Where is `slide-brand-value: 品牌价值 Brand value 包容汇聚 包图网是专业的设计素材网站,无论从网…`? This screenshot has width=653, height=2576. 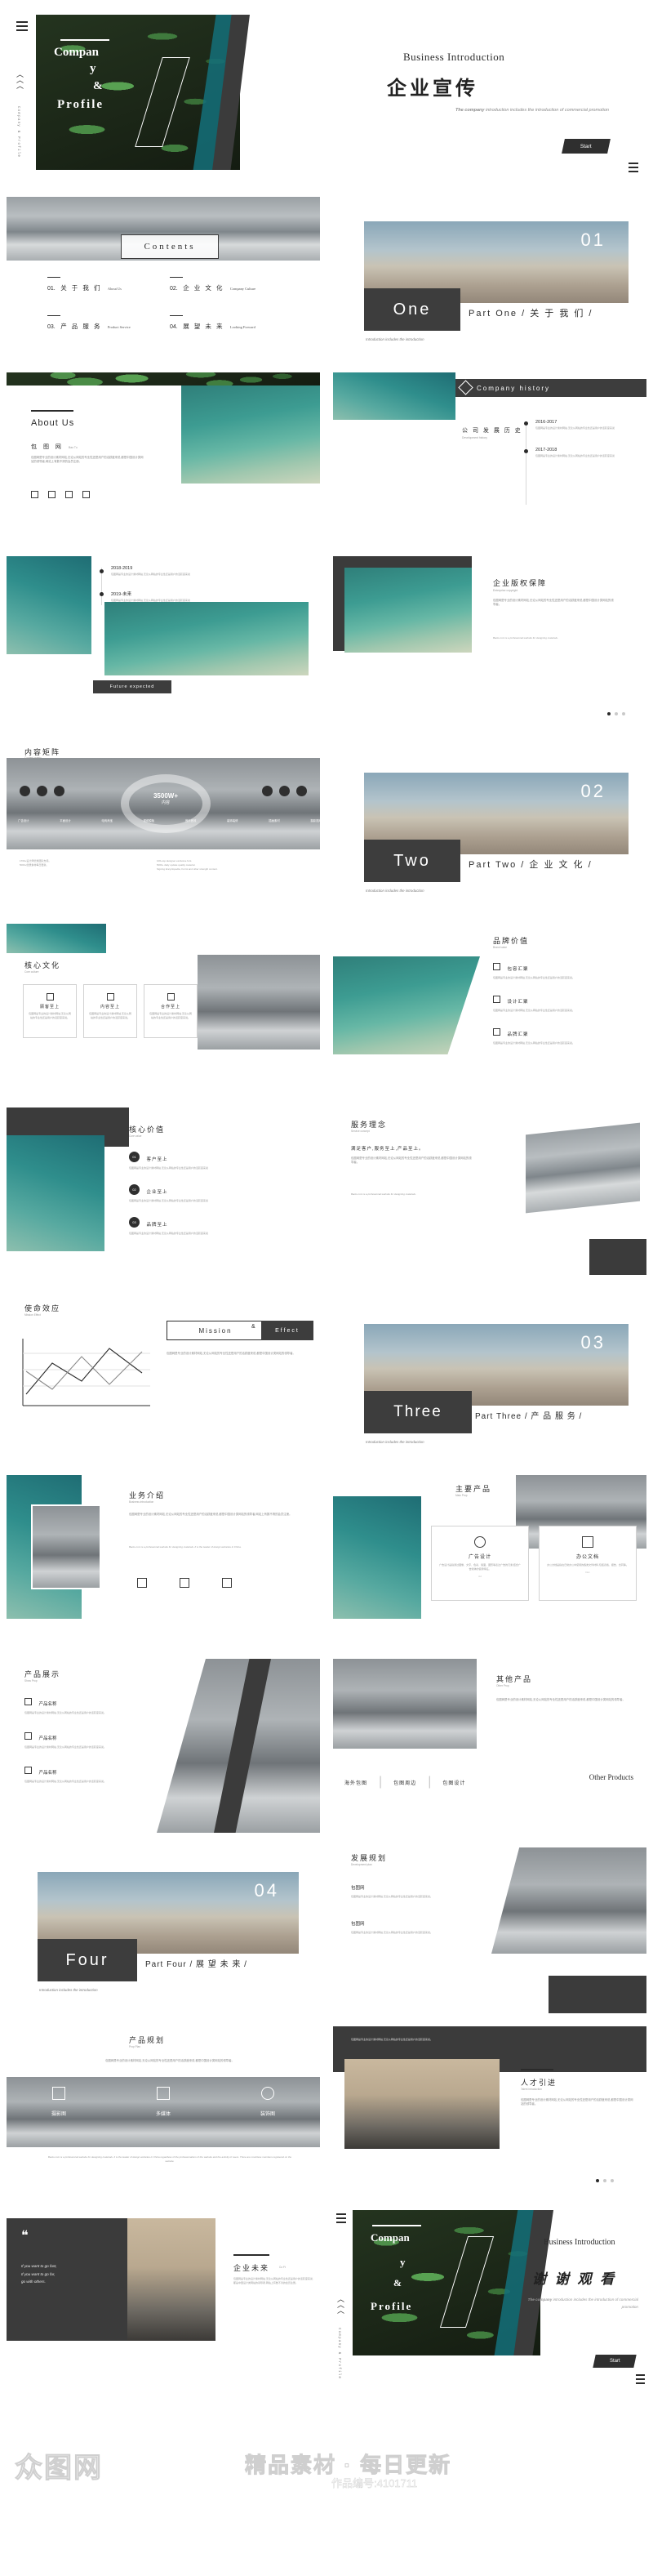 slide-brand-value: 品牌价值 Brand value 包容汇聚 包图网是专业的设计素材网站,无论从网… is located at coordinates (489, 1011).